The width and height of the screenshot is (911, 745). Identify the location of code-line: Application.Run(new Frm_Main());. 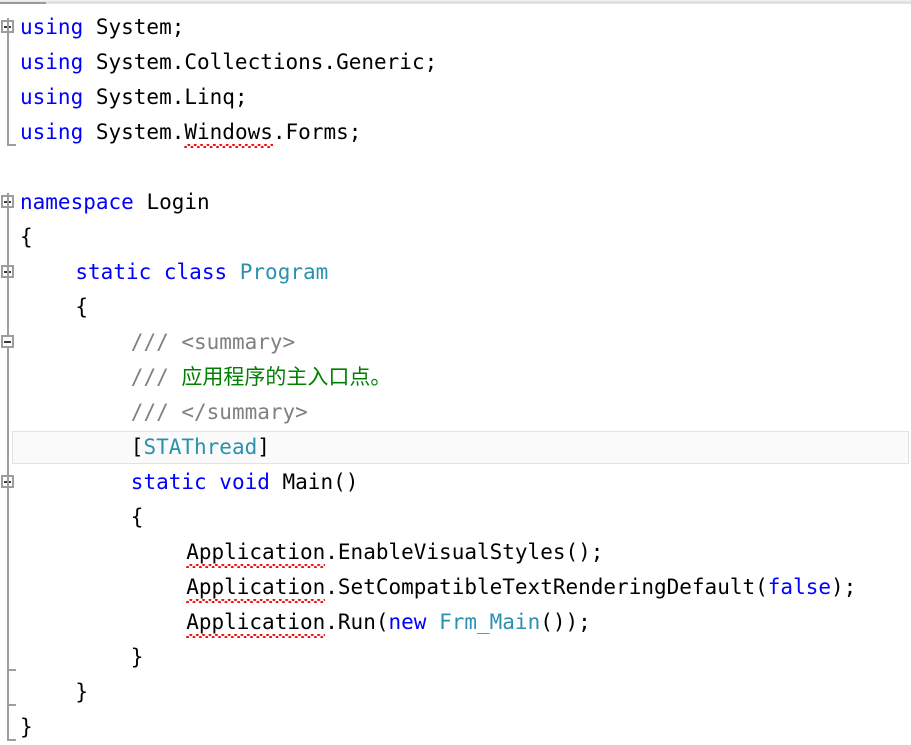
(388, 622).